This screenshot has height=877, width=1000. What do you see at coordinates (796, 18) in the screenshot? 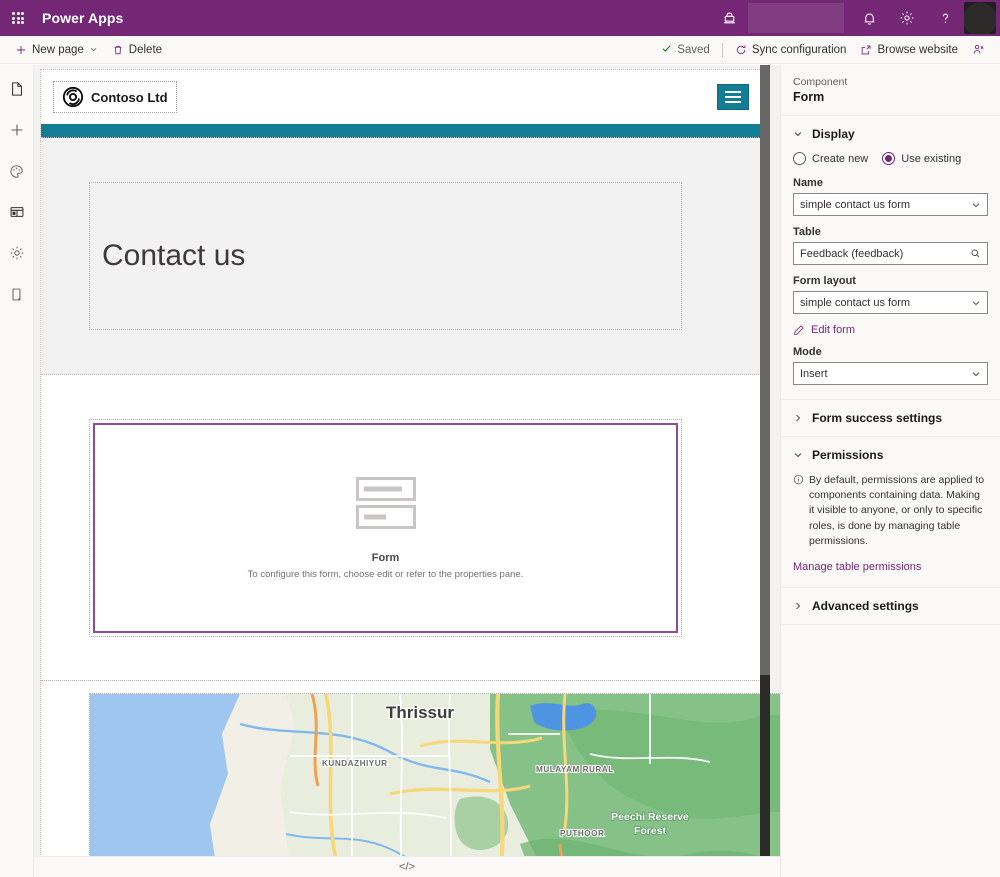
I see `environment-chip` at bounding box center [796, 18].